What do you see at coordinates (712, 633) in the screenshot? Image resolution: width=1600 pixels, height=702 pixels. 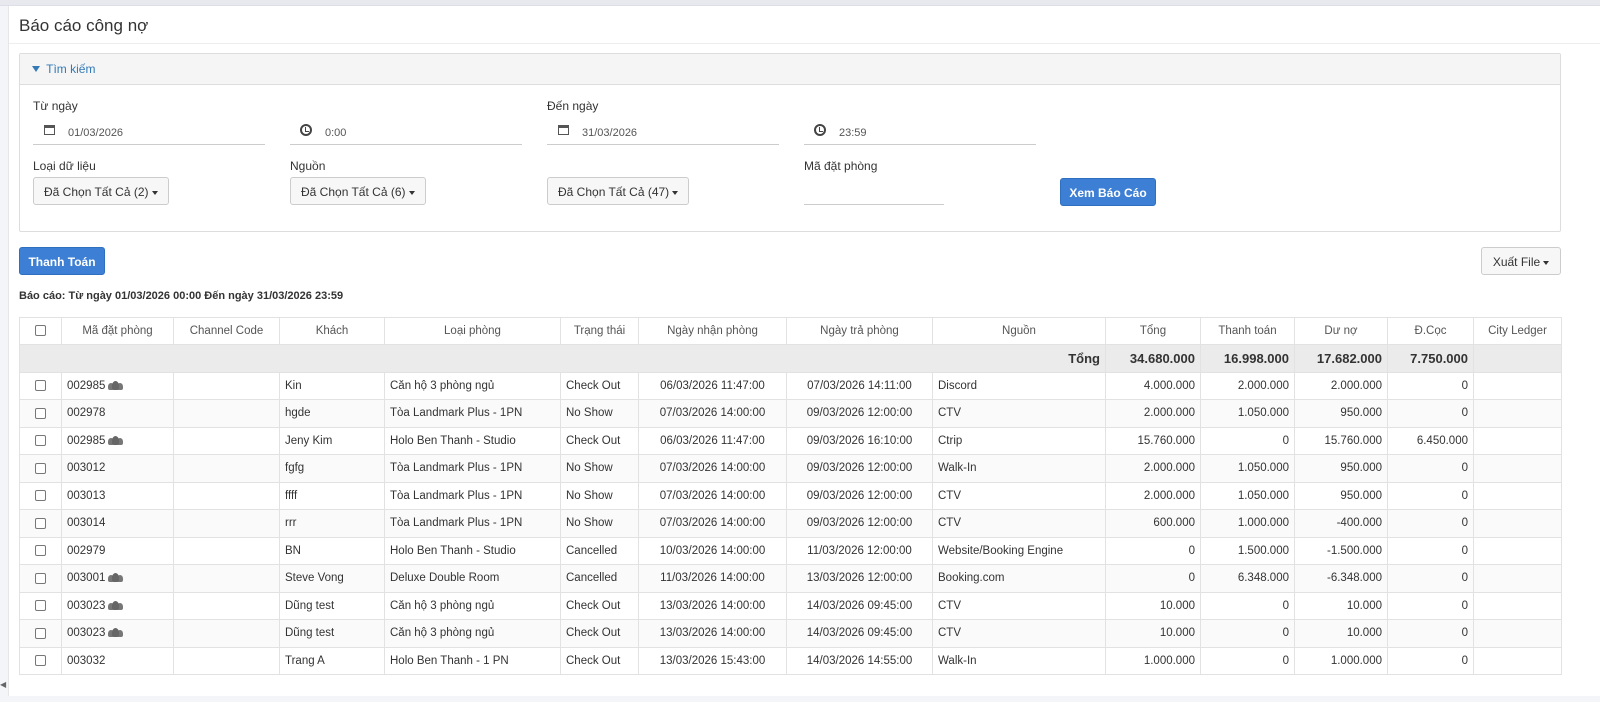 I see `checkin-cell: 13/03/2026 14:00:00` at bounding box center [712, 633].